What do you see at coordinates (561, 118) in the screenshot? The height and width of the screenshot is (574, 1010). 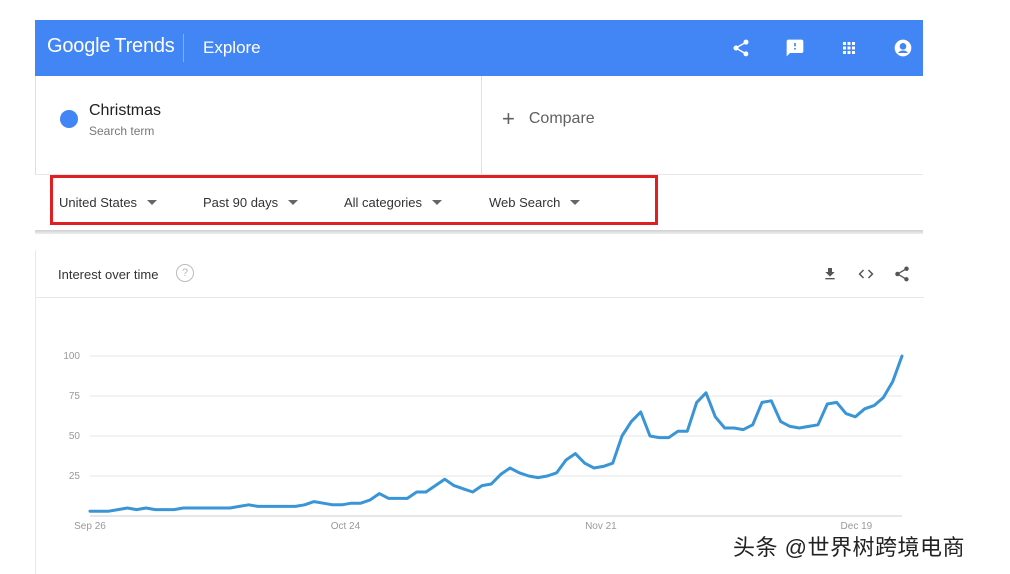 I see `compare-label: Compare` at bounding box center [561, 118].